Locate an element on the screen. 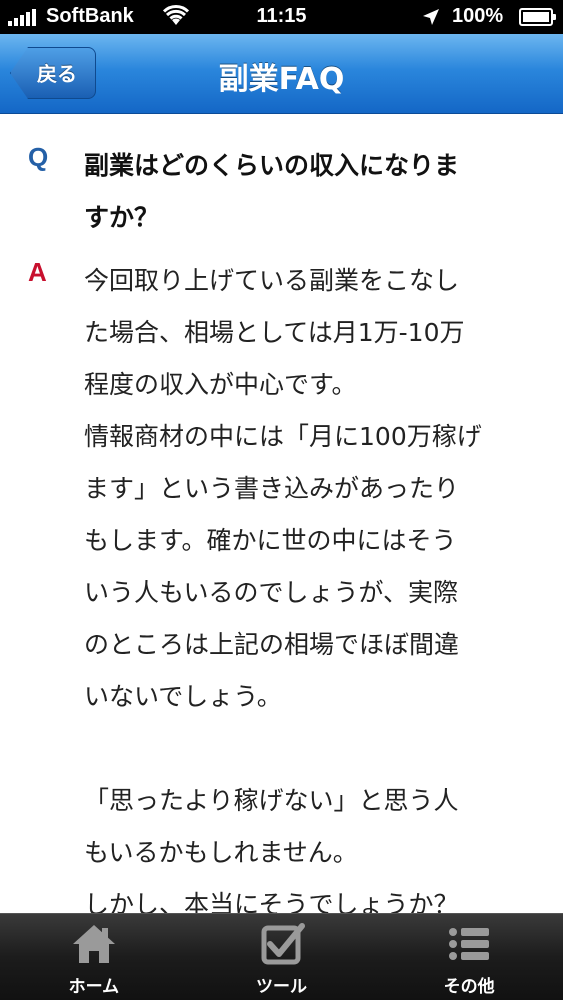 Image resolution: width=563 pixels, height=1000 pixels. answer-blank-line is located at coordinates (314, 749).